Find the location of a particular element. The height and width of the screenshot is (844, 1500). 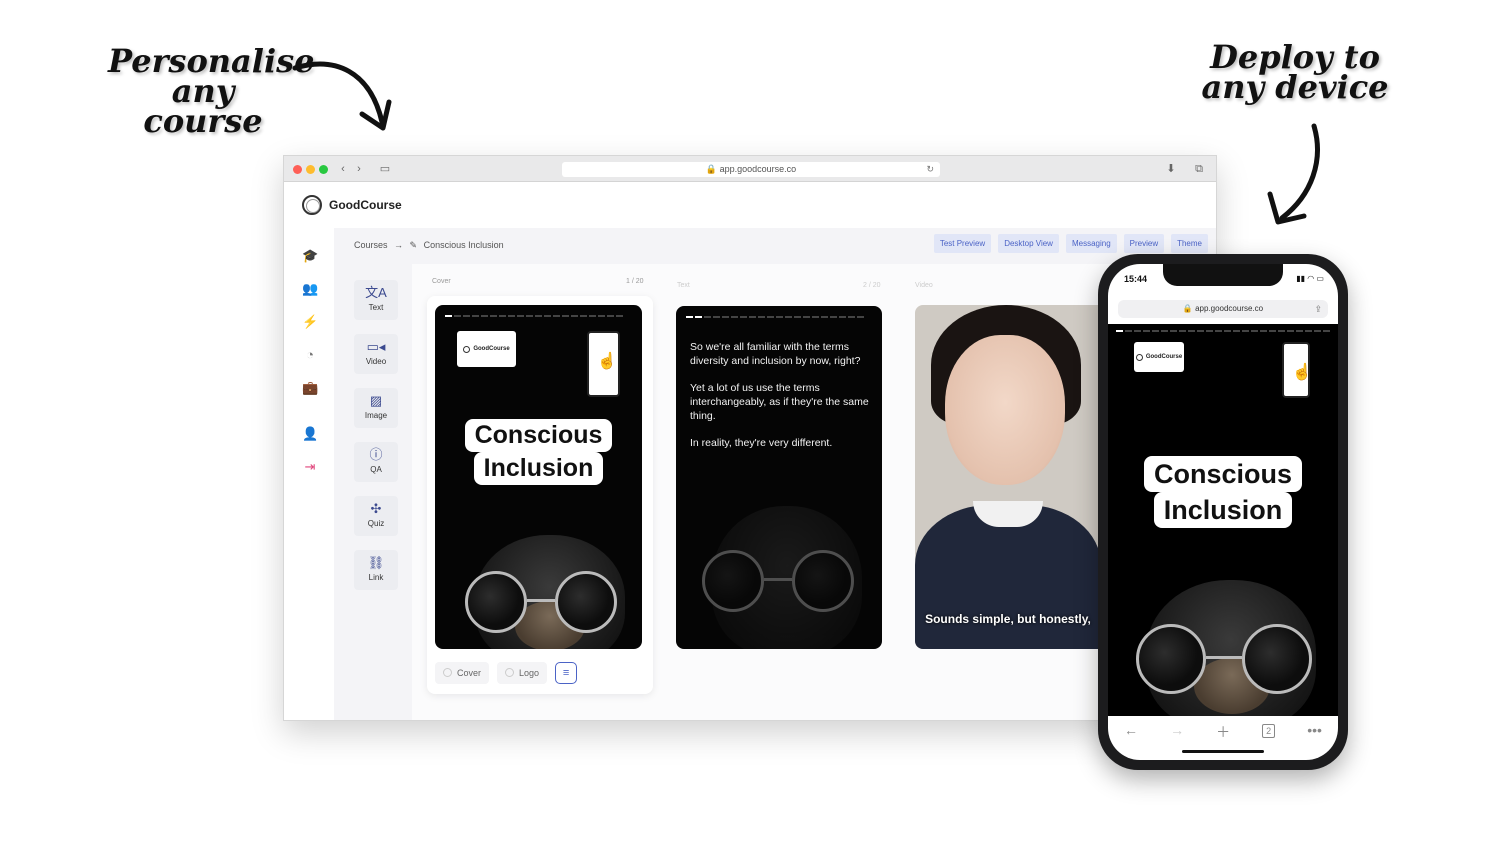

cover-button: Cover is located at coordinates (462, 673).